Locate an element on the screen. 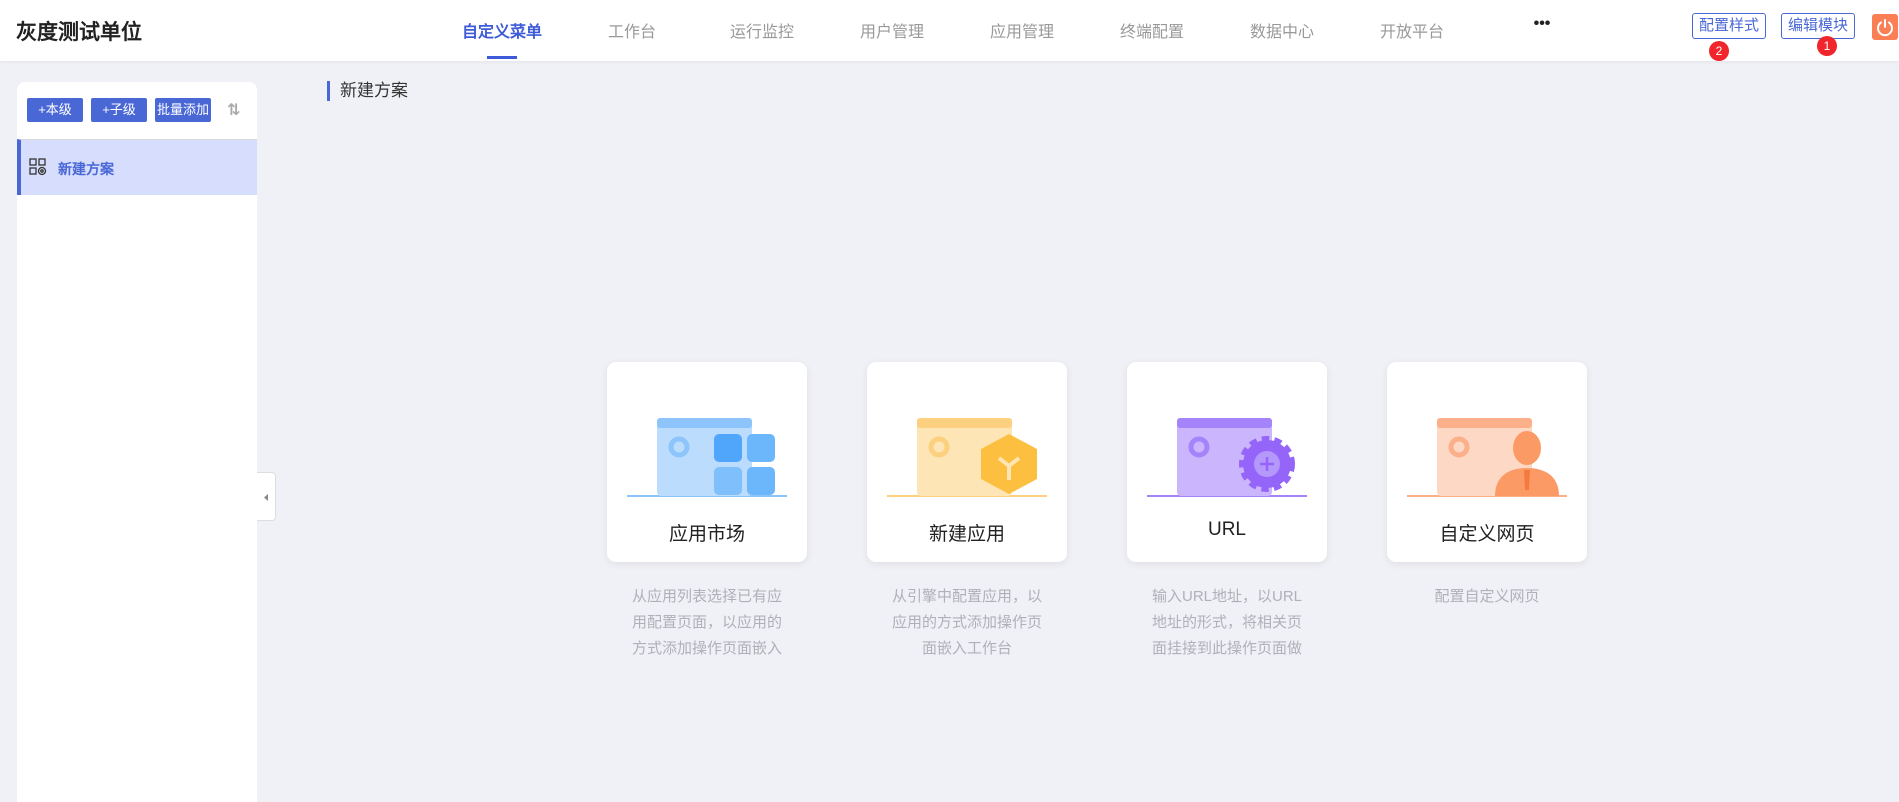  card-custom-webpage: 自定义网页 is located at coordinates (1487, 462).